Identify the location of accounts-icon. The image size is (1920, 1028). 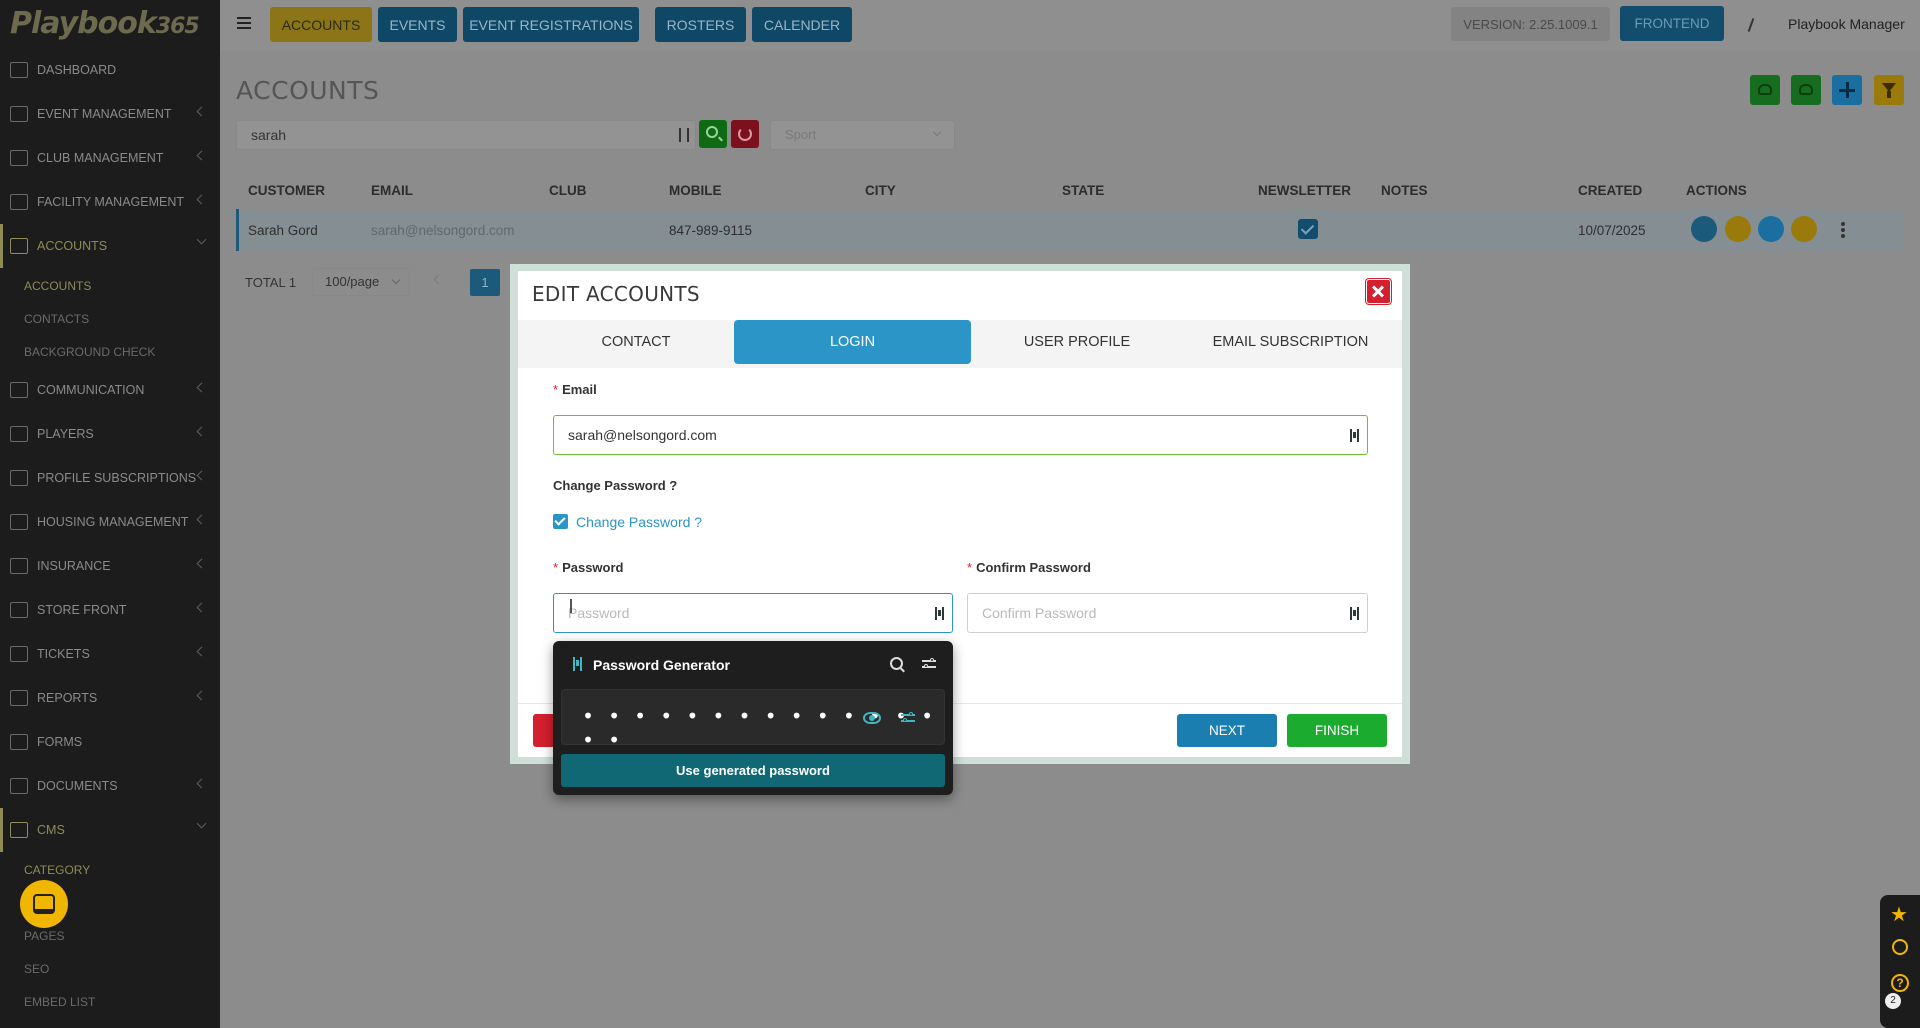
(19, 246).